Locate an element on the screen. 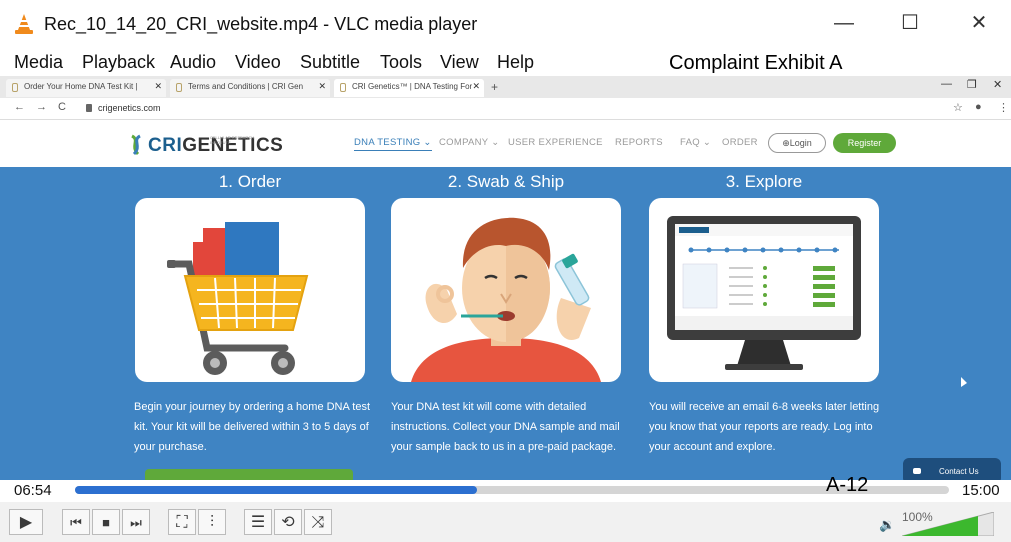 This screenshot has width=1011, height=542. browser-tab: Order Your Home DNA Test Kit | ✕ is located at coordinates (86, 88).